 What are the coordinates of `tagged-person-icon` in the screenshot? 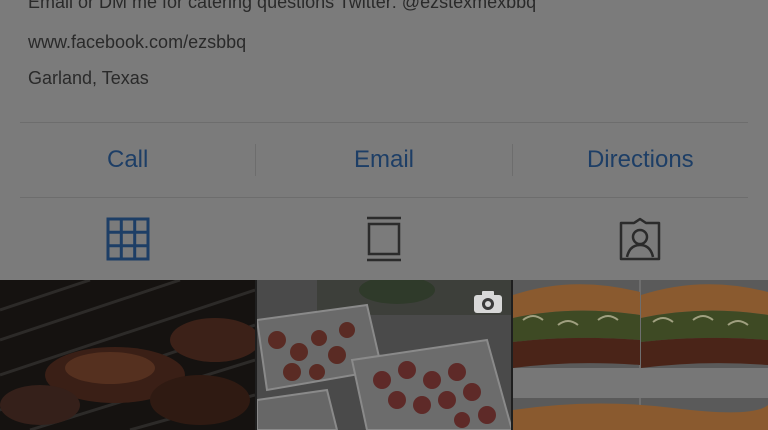 It's located at (640, 239).